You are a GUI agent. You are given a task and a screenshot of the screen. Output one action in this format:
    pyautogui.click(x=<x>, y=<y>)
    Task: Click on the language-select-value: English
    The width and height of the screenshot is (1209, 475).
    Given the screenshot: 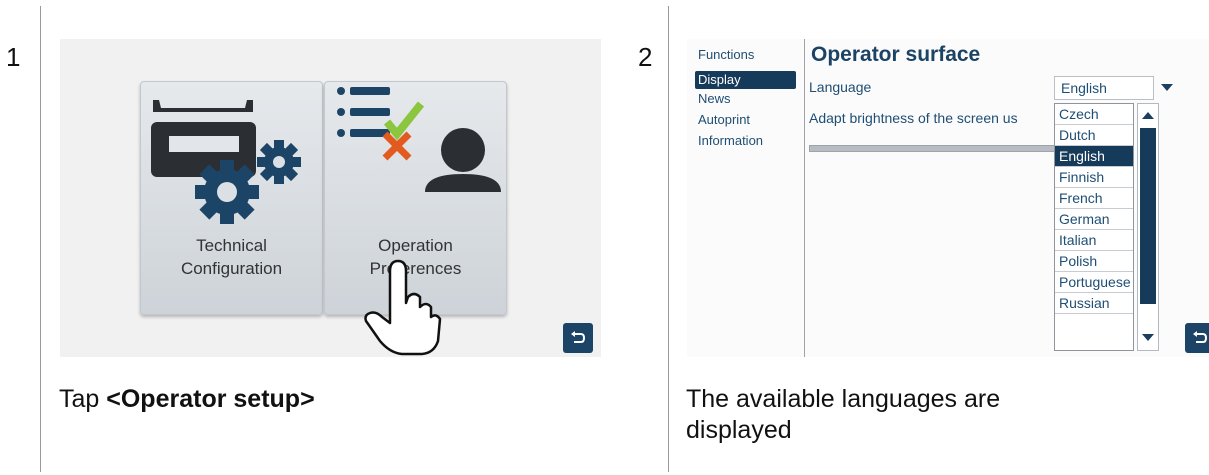 What is the action you would take?
    pyautogui.click(x=1084, y=88)
    